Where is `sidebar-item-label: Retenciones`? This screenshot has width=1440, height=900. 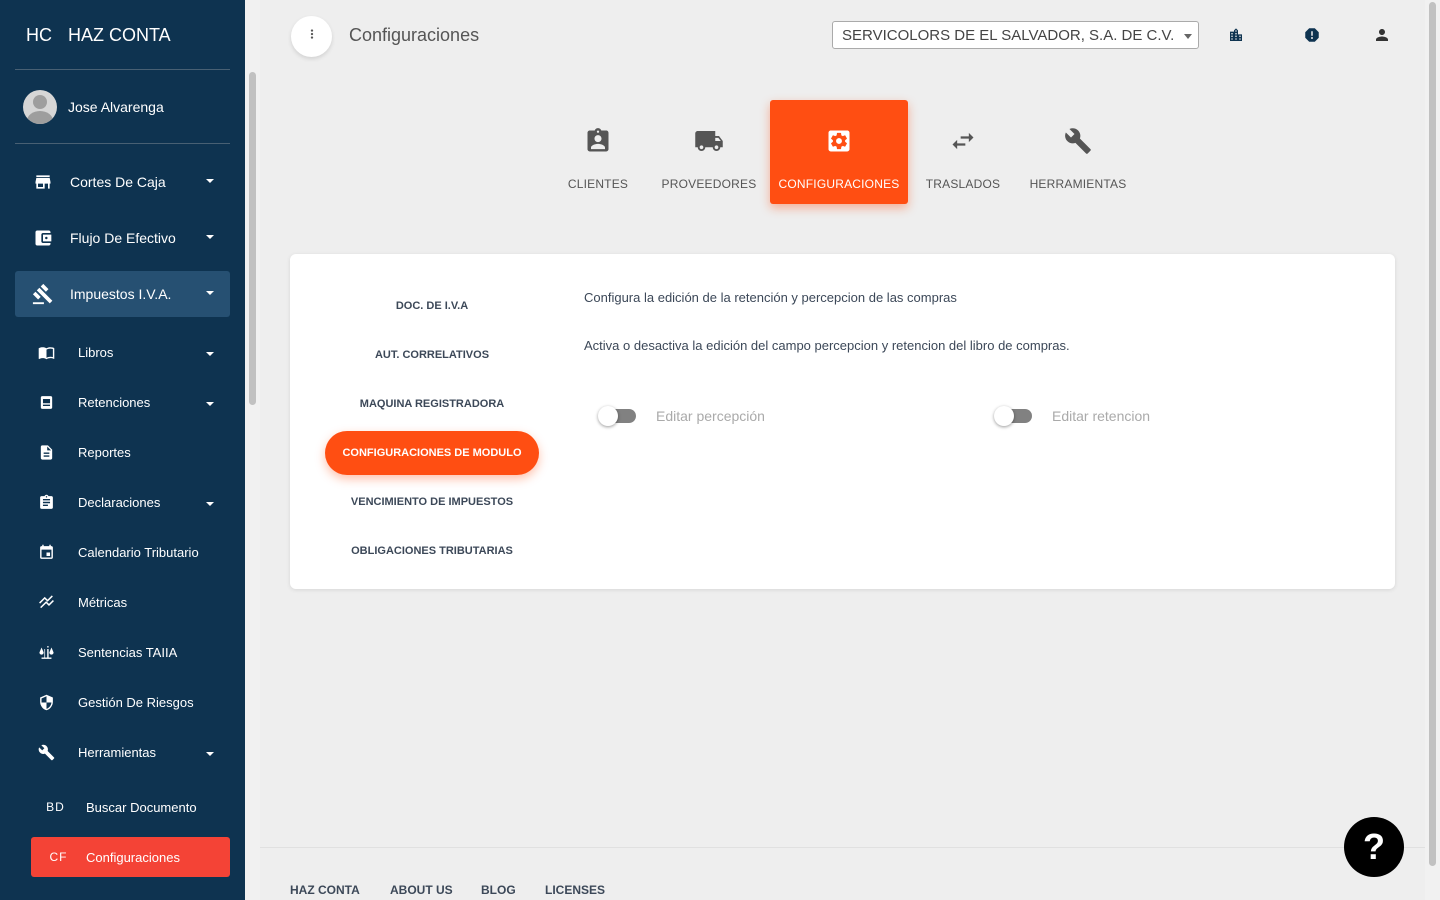
sidebar-item-label: Retenciones is located at coordinates (114, 402).